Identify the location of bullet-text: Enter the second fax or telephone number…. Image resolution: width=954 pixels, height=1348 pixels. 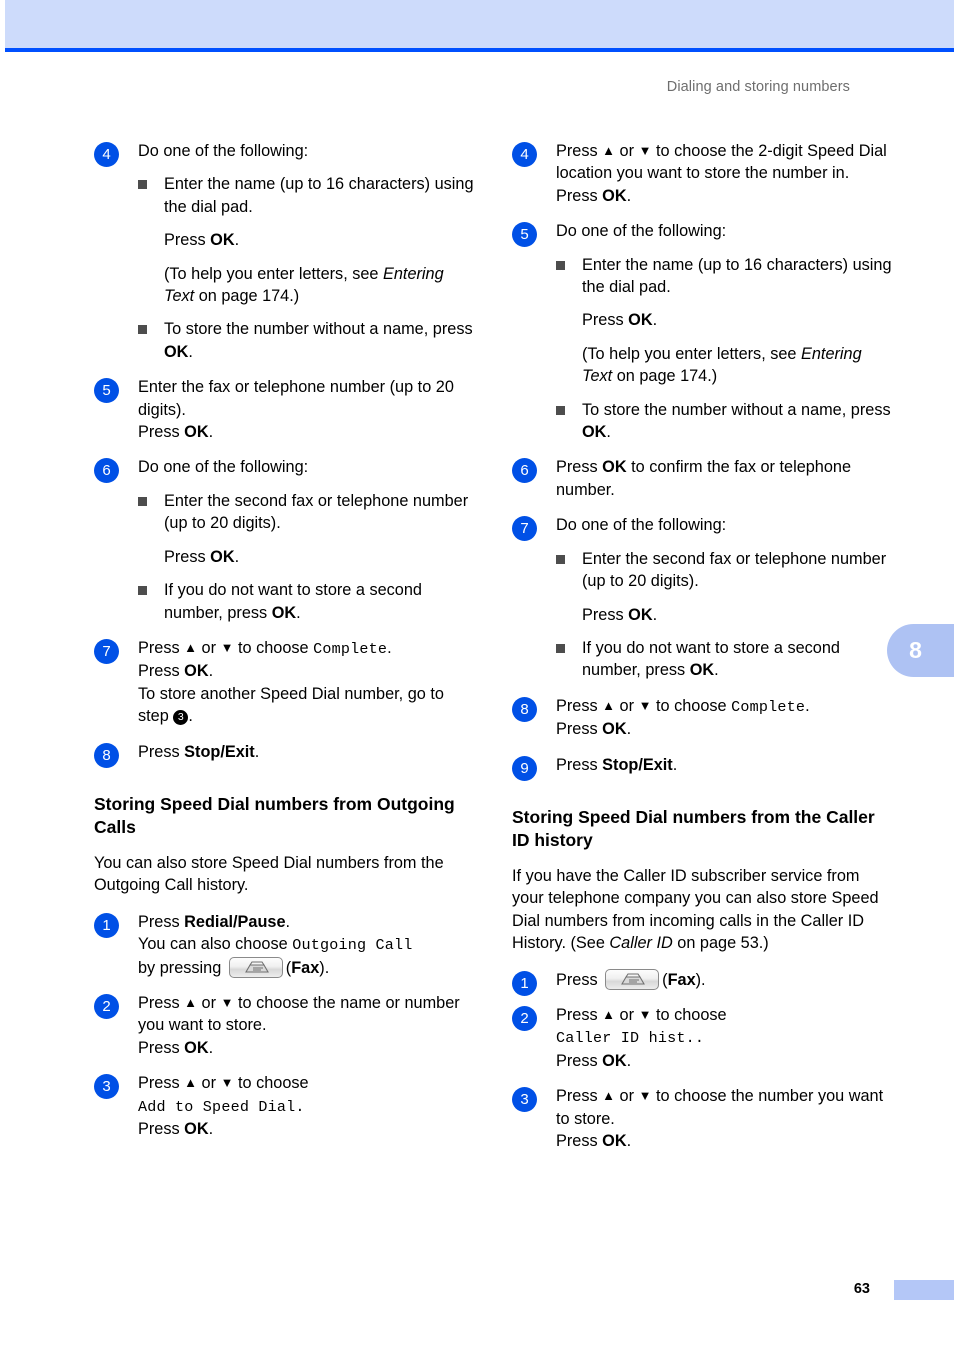
(316, 512).